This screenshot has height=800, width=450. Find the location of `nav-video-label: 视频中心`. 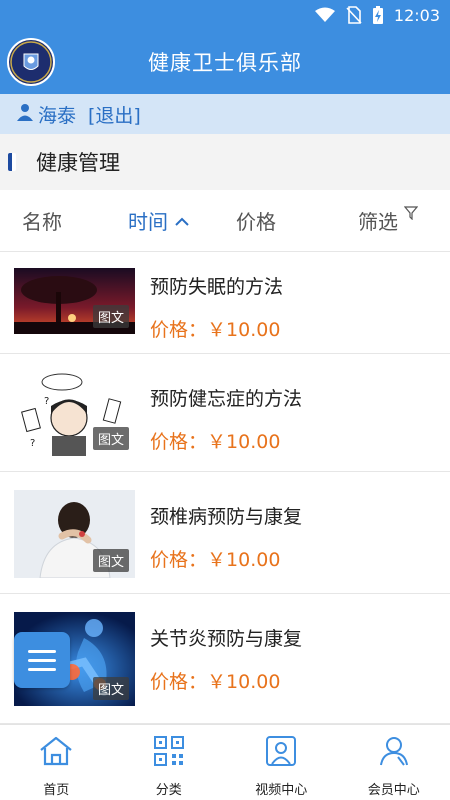

nav-video-label: 视频中心 is located at coordinates (281, 790).